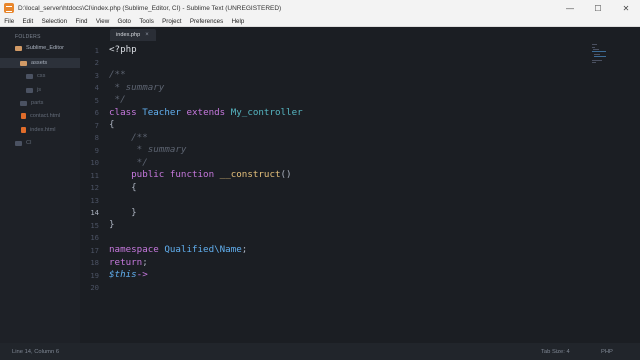 Image resolution: width=640 pixels, height=360 pixels. I want to click on maximize-button: ☐, so click(598, 8).